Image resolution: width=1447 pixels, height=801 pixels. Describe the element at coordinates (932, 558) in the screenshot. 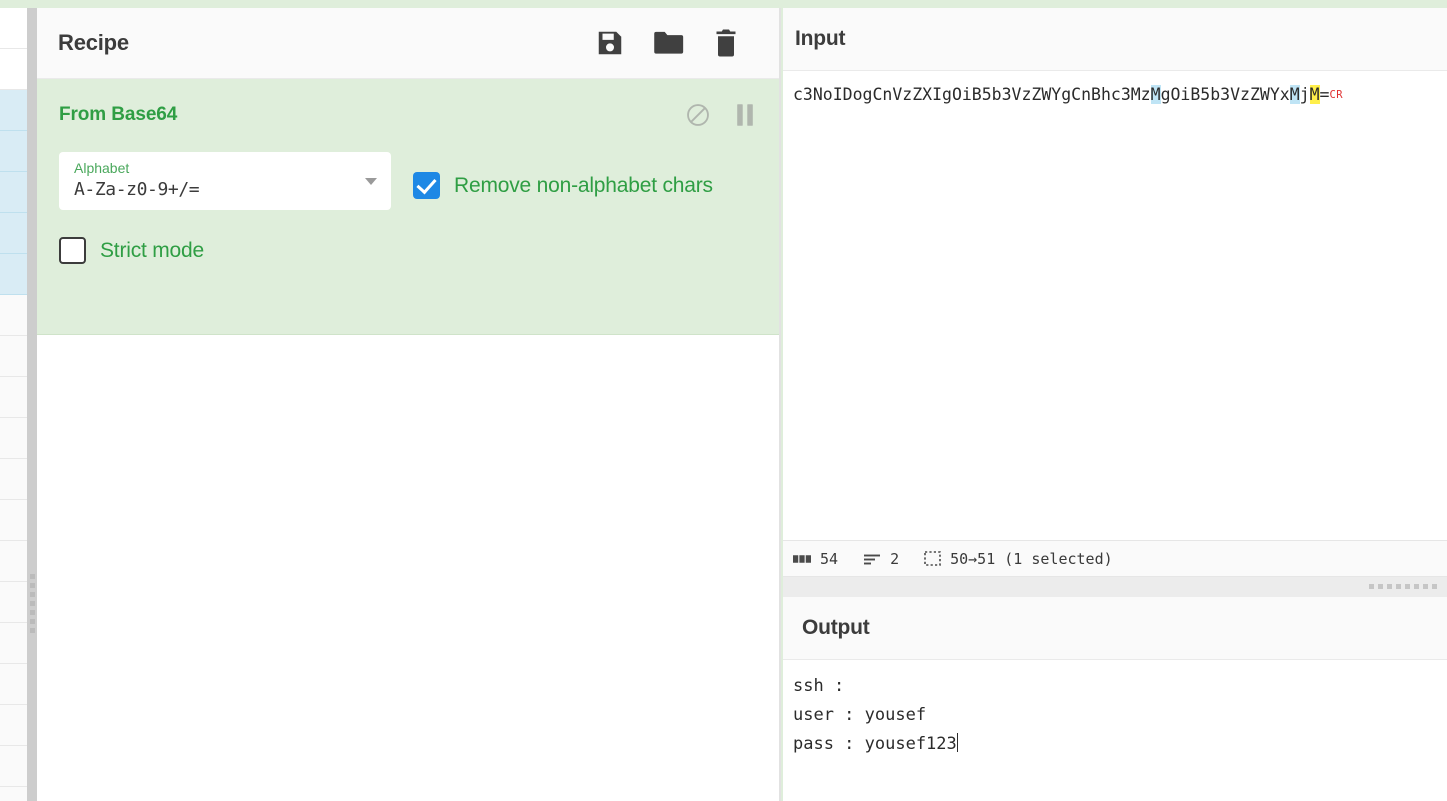

I see `selection-icon` at that location.